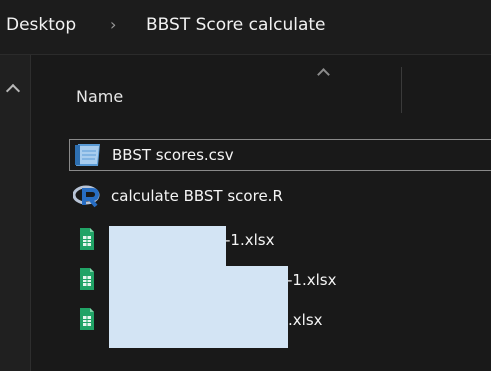  What do you see at coordinates (87, 155) in the screenshot?
I see `csv-file-icon` at bounding box center [87, 155].